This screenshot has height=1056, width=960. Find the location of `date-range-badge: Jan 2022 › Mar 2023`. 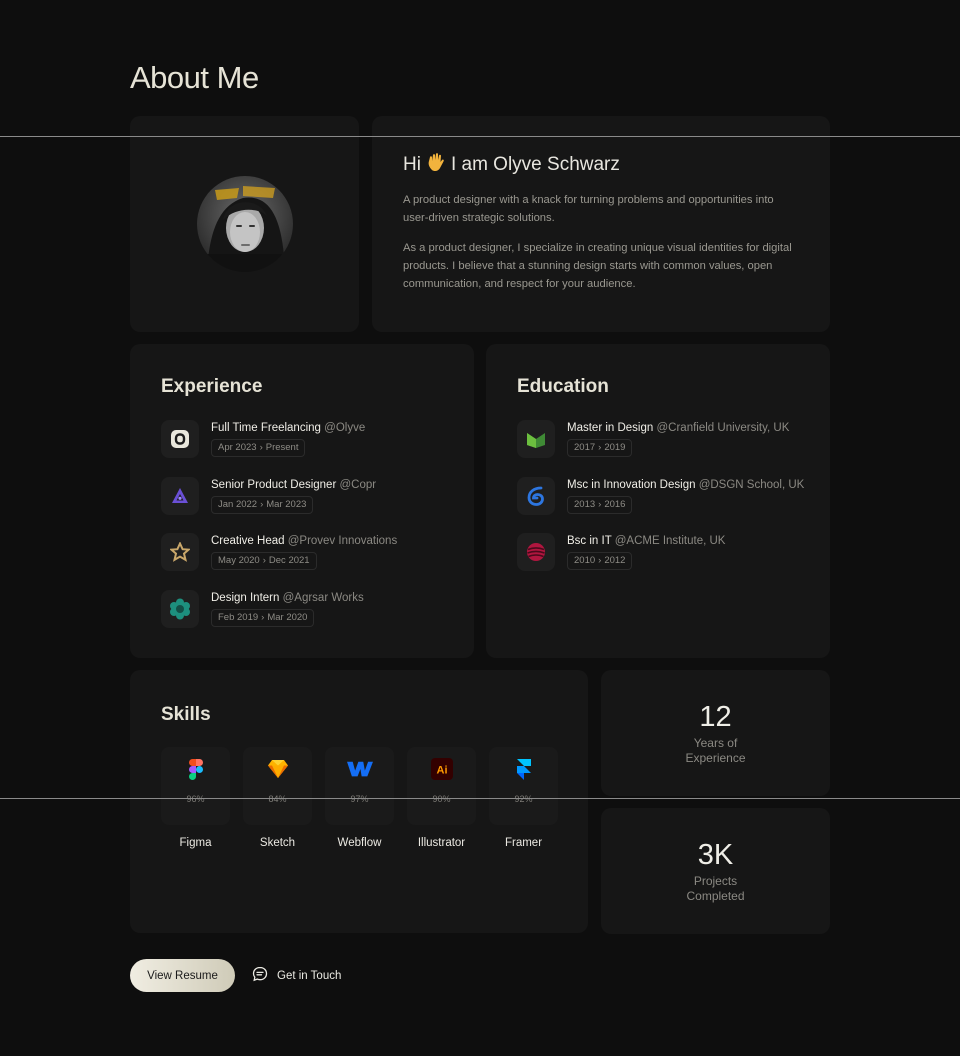

date-range-badge: Jan 2022 › Mar 2023 is located at coordinates (262, 504).